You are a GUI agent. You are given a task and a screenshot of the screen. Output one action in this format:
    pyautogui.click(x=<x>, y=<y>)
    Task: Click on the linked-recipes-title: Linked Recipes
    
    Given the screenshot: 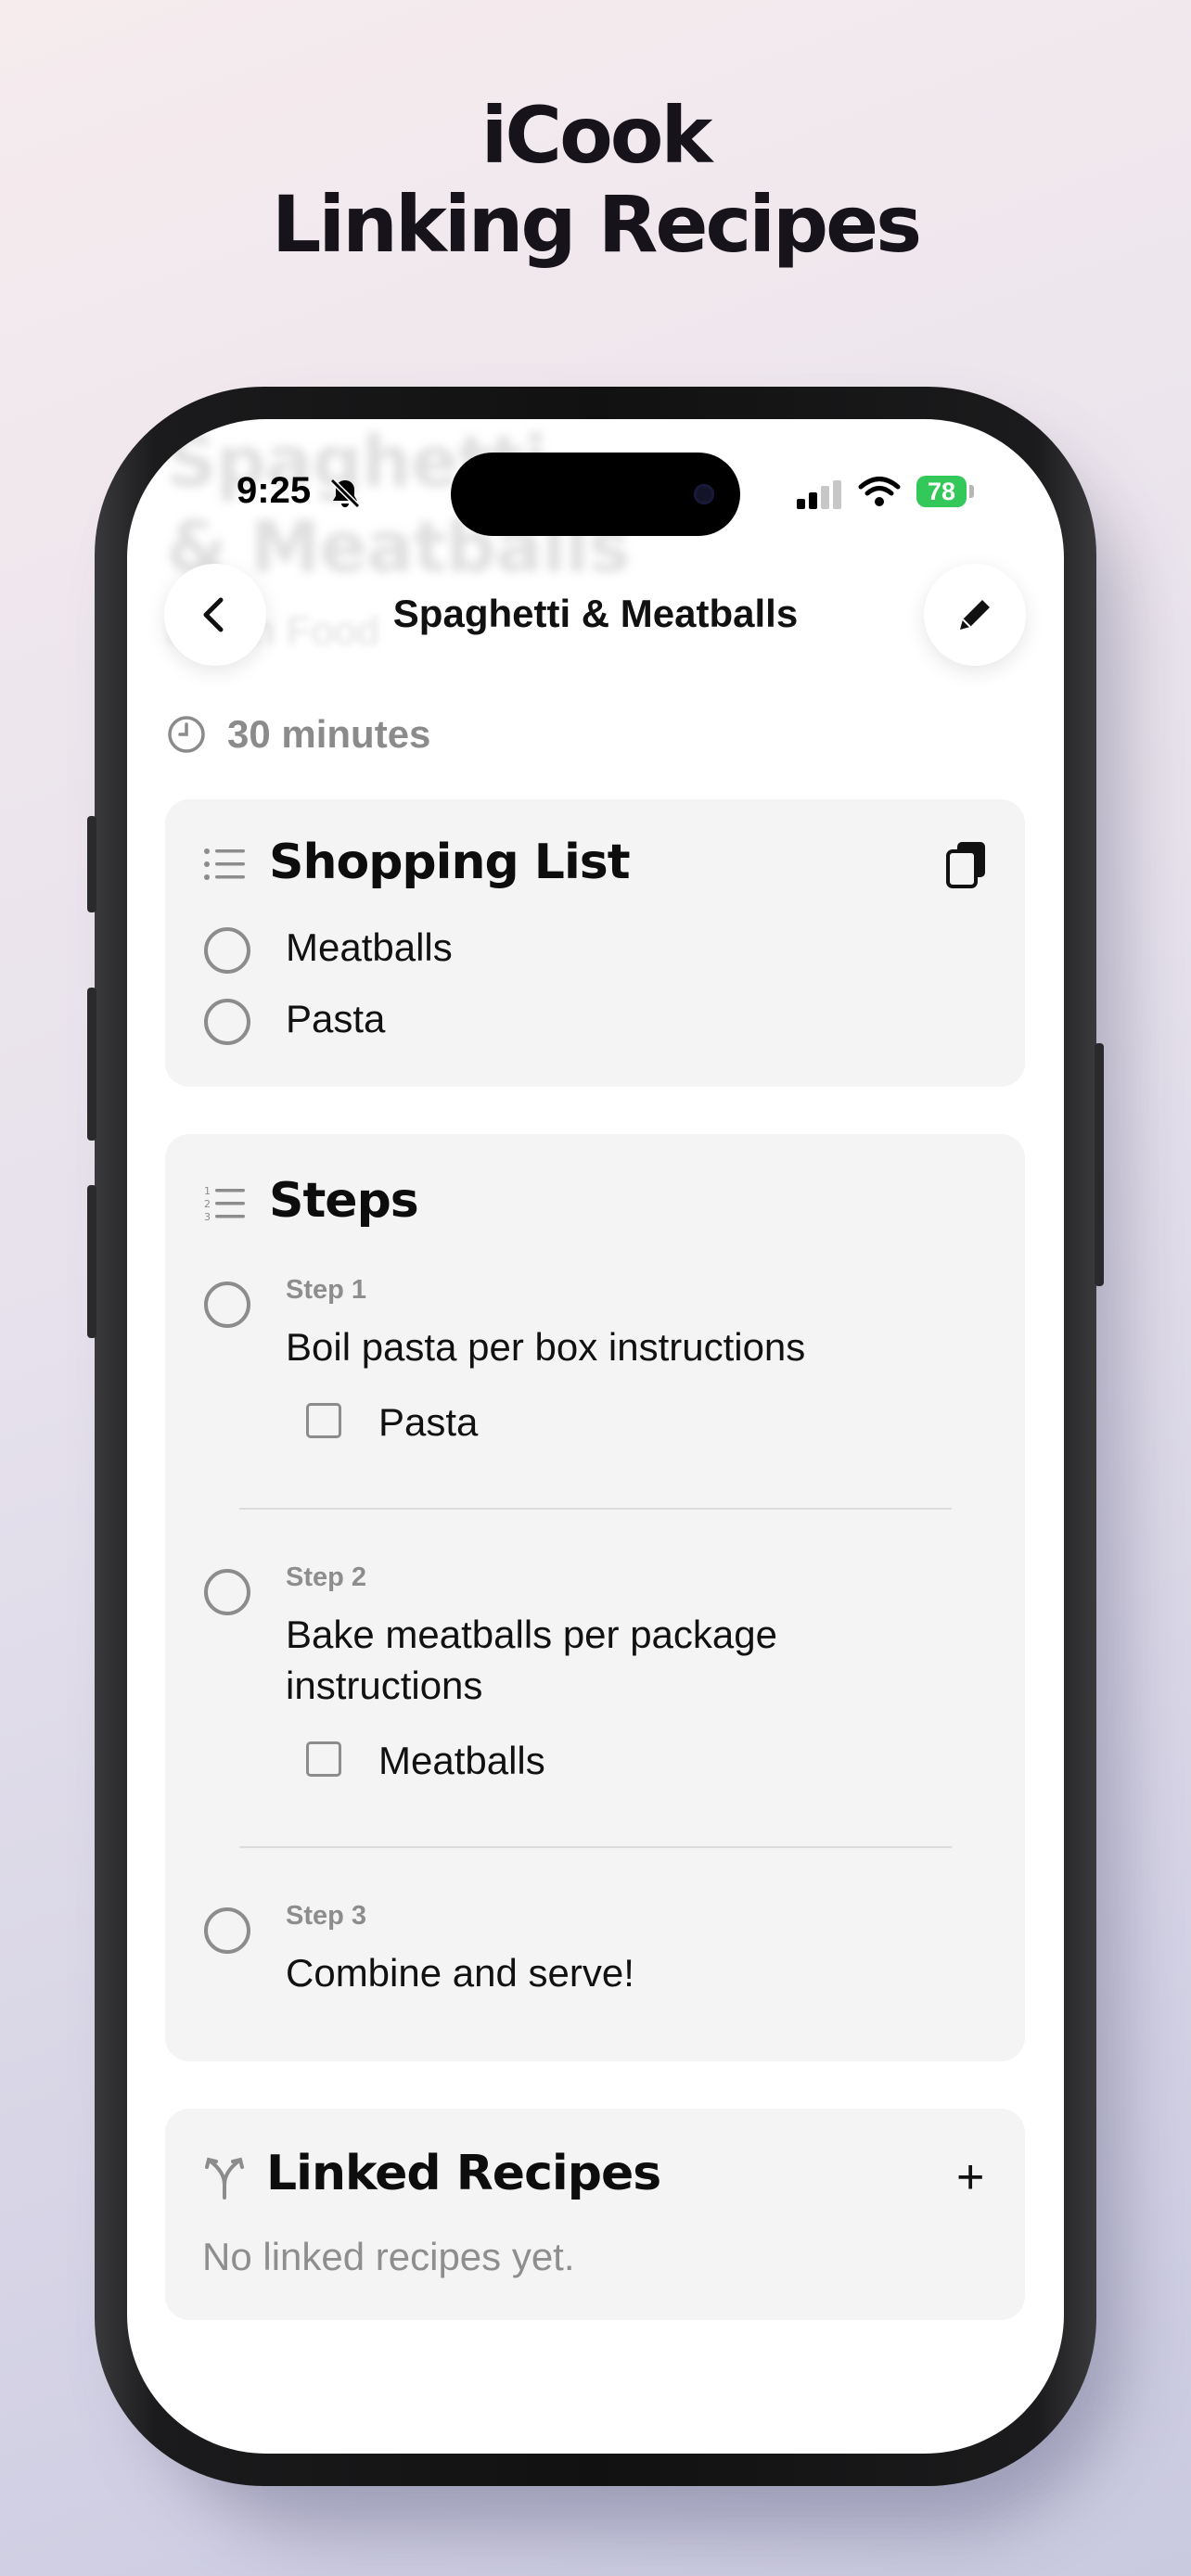 What is the action you would take?
    pyautogui.click(x=463, y=2173)
    